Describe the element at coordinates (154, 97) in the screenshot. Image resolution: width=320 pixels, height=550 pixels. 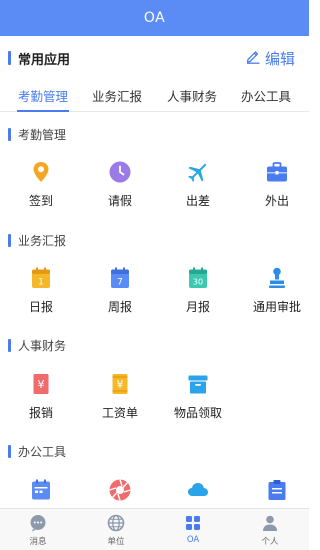
I see `category-tabs: 考勤管理 业务汇报 人事财务 办公工具` at that location.